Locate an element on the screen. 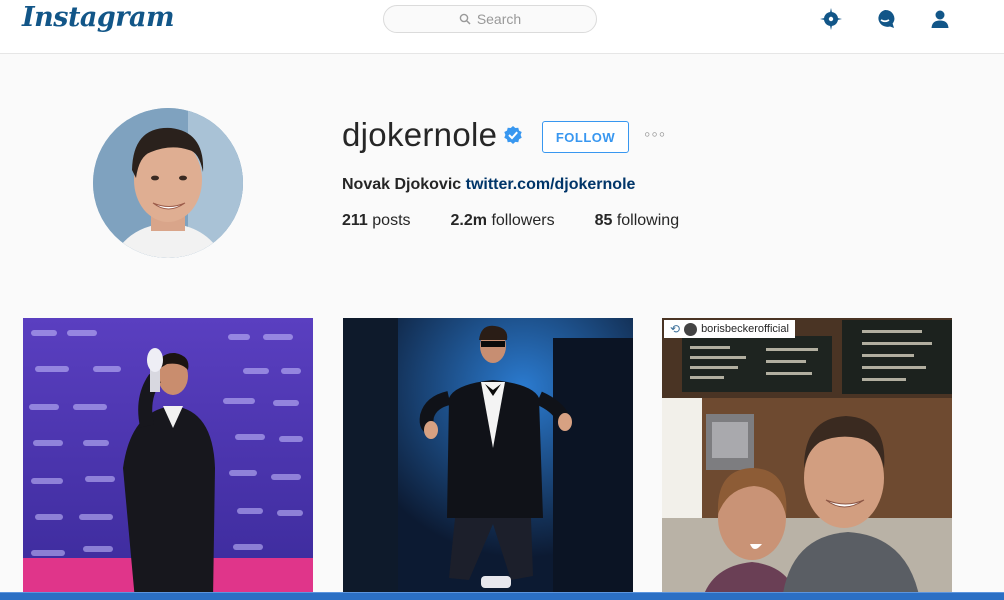 Image resolution: width=1004 pixels, height=600 pixels. profile-bio: Novak Djokovic twitter.com/djokernole is located at coordinates (488, 185).